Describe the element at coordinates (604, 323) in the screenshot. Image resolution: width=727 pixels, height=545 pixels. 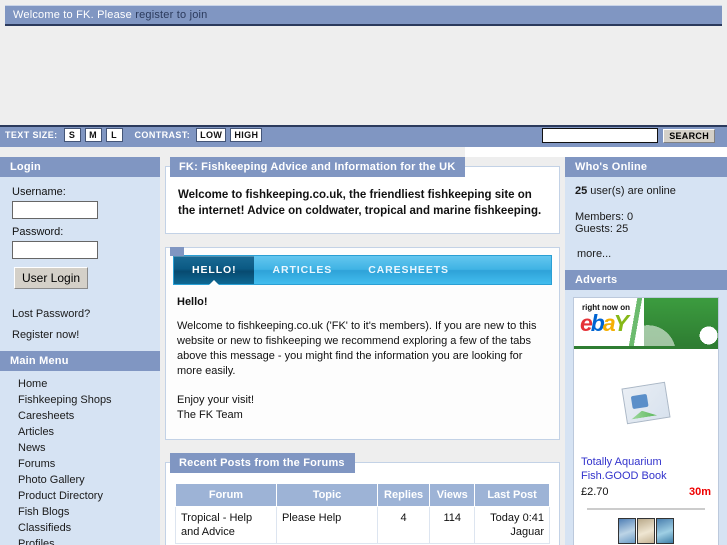
I see `ebay-logo: ebaY` at that location.